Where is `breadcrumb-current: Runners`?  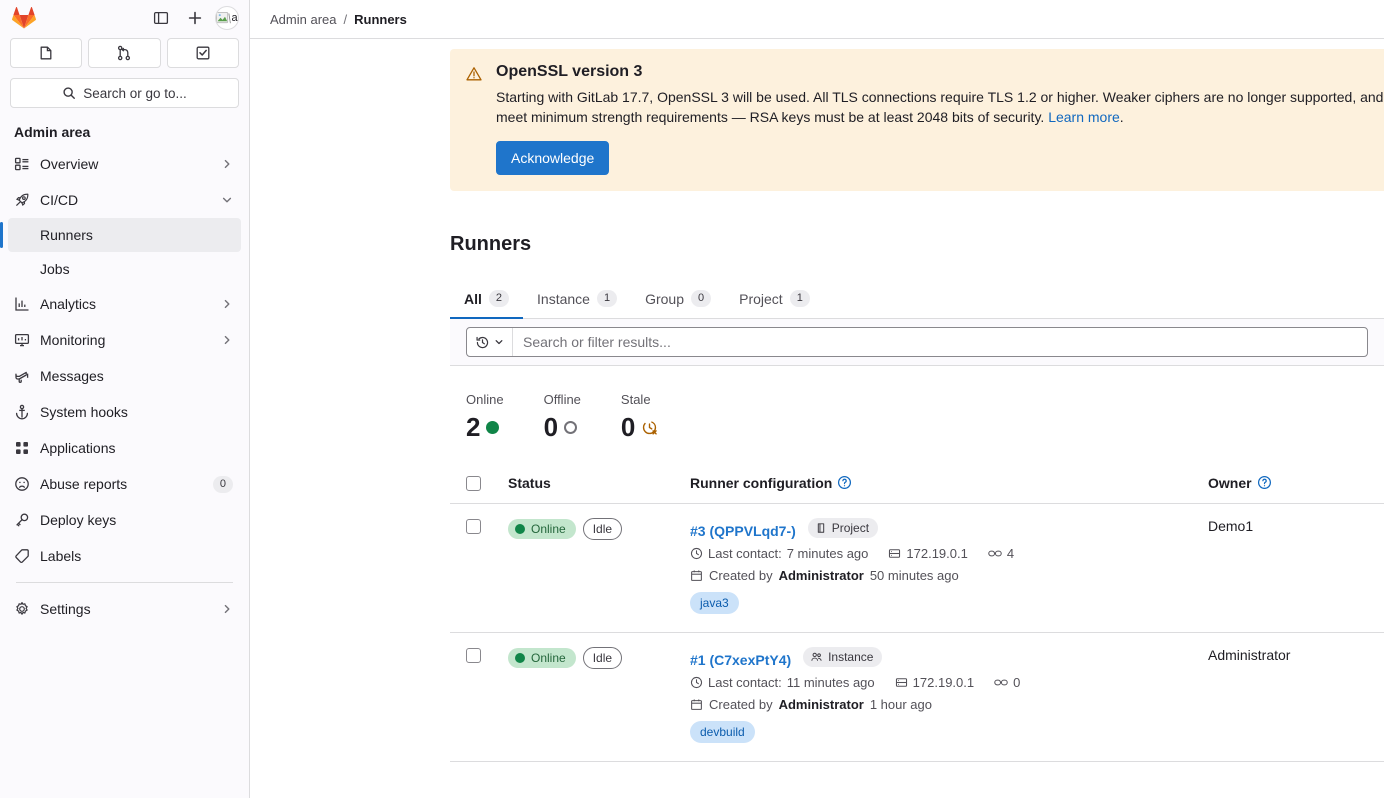
breadcrumb-current: Runners is located at coordinates (380, 19).